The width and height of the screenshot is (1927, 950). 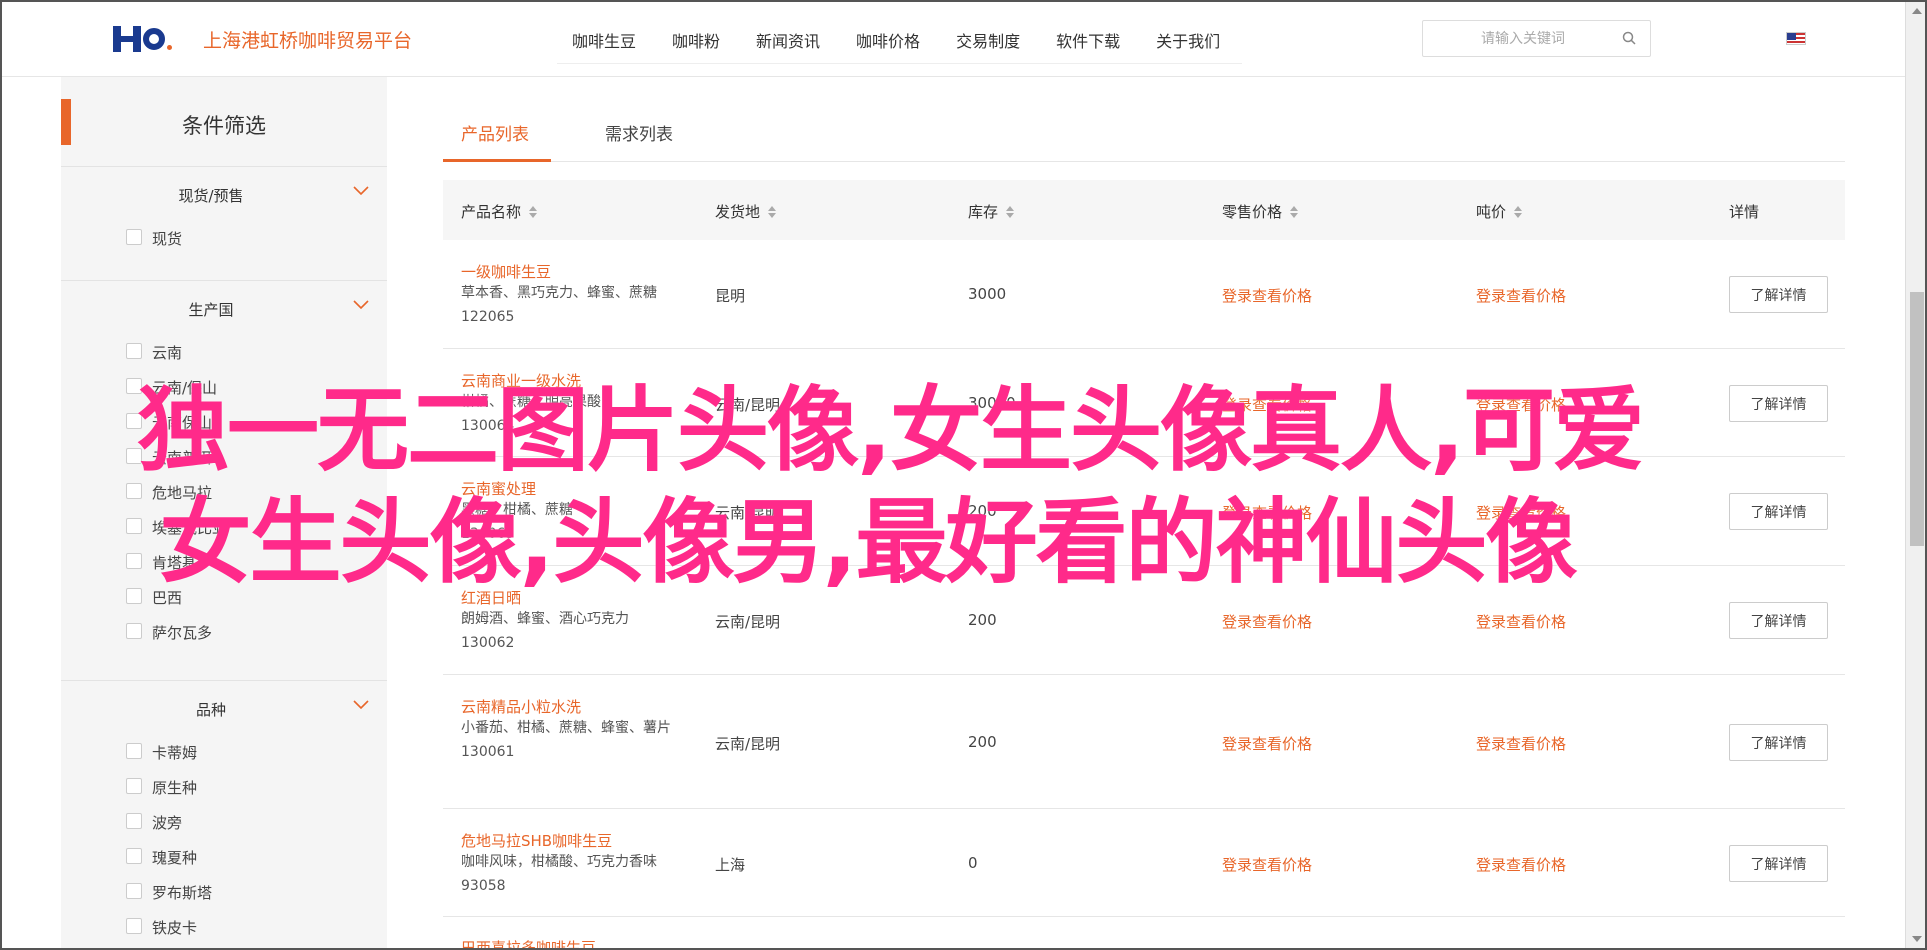 What do you see at coordinates (224, 352) in the screenshot?
I see `filter-option: 云南` at bounding box center [224, 352].